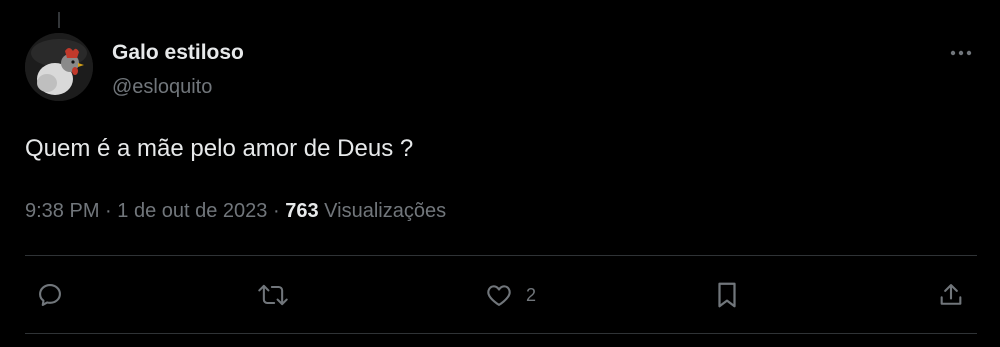 The height and width of the screenshot is (347, 1000). I want to click on share-icon, so click(951, 294).